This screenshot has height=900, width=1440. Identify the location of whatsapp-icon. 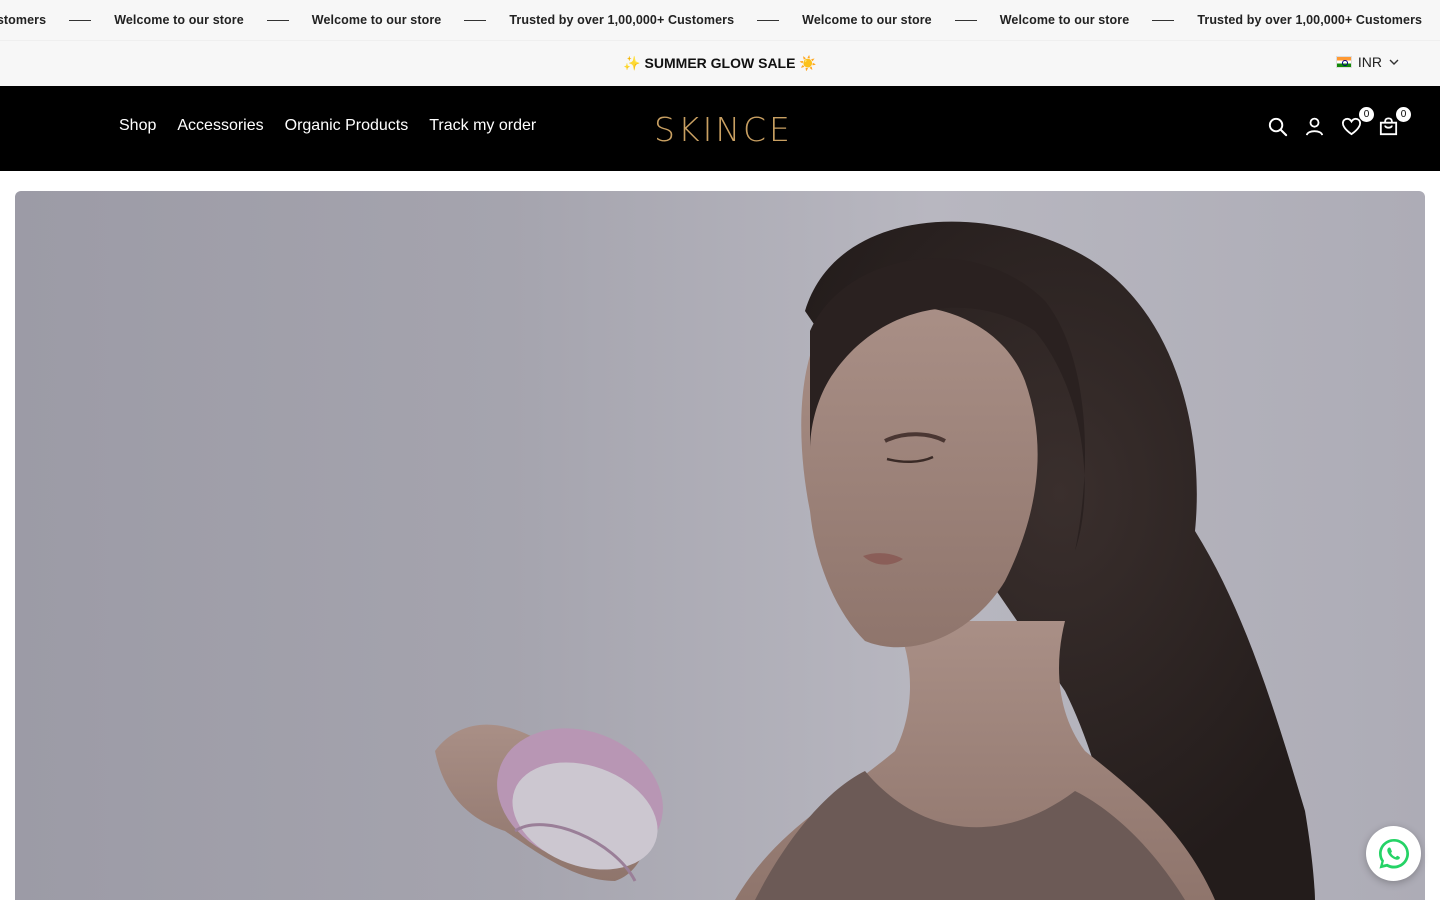
(1393, 853).